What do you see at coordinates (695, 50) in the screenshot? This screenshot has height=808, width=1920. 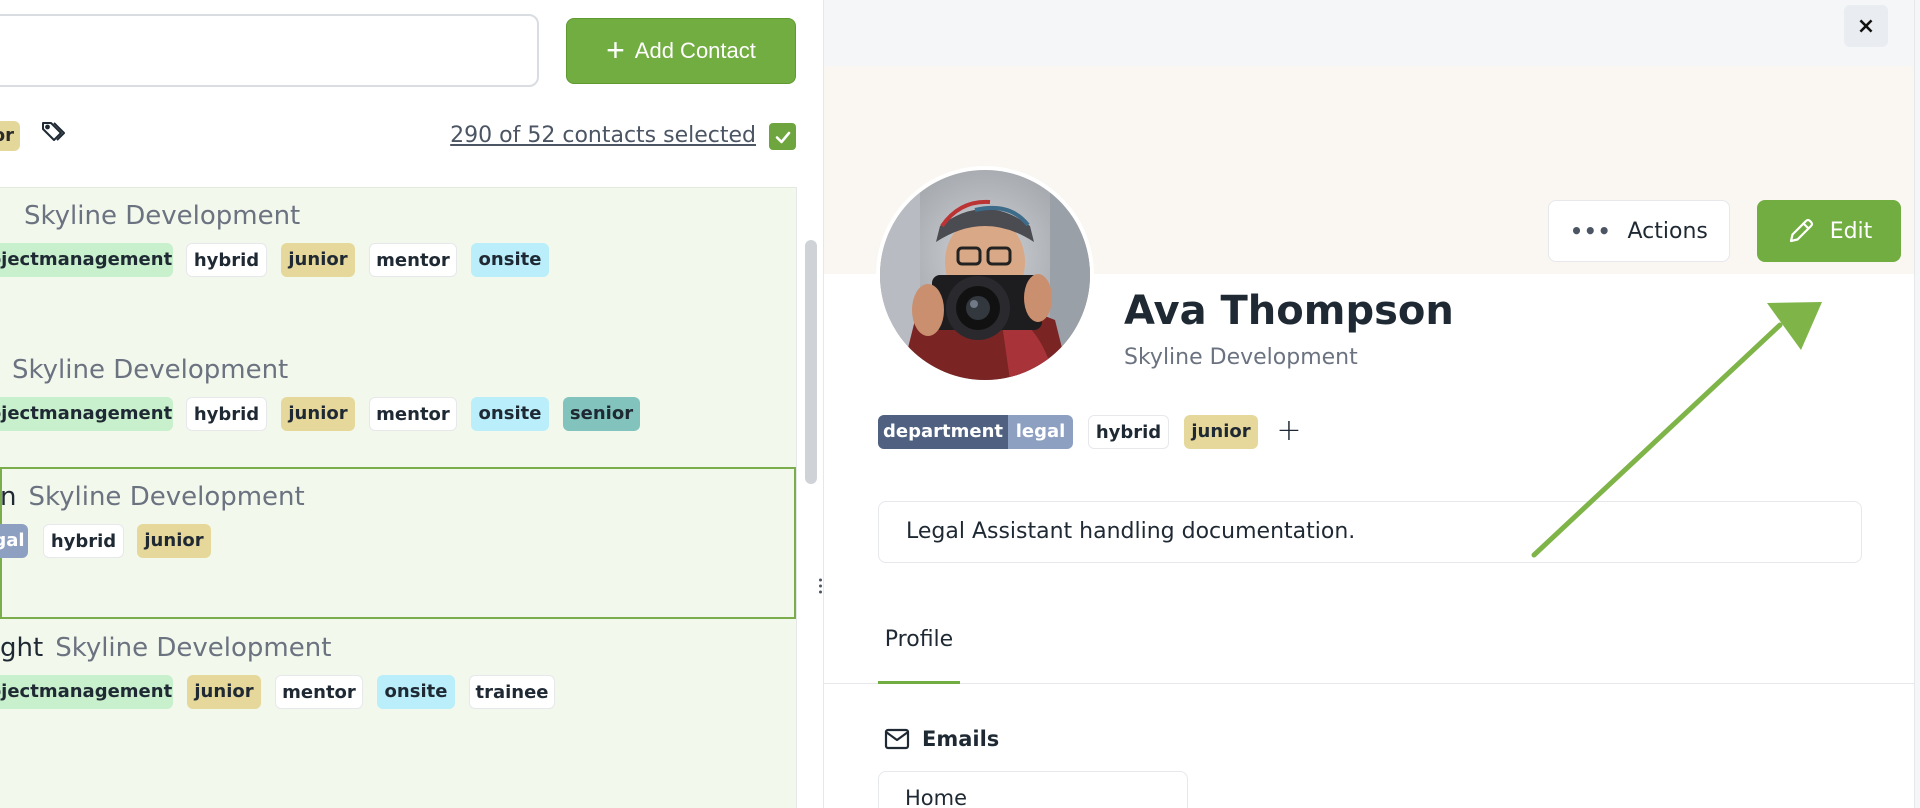 I see `add-contact-label: Add Contact` at bounding box center [695, 50].